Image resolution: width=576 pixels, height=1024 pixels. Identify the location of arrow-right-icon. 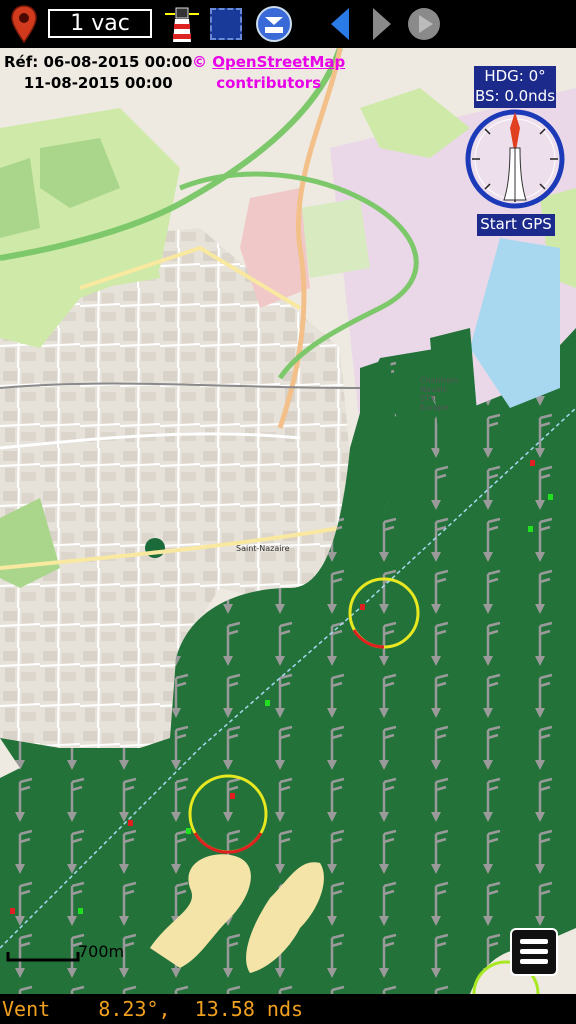
(383, 24).